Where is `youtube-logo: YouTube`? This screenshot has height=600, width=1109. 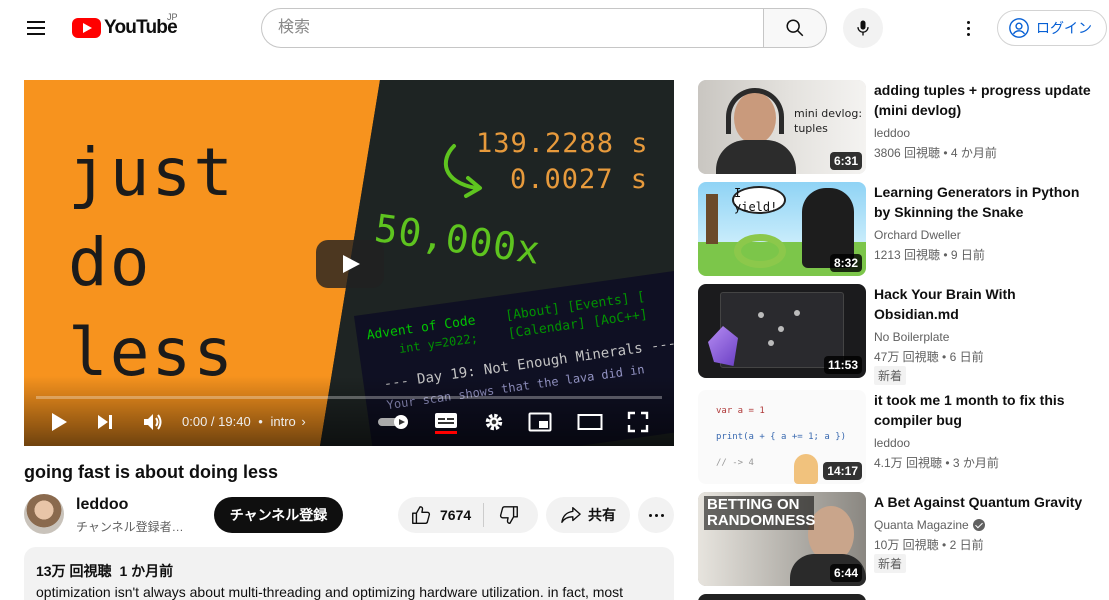
youtube-logo: YouTube is located at coordinates (125, 28).